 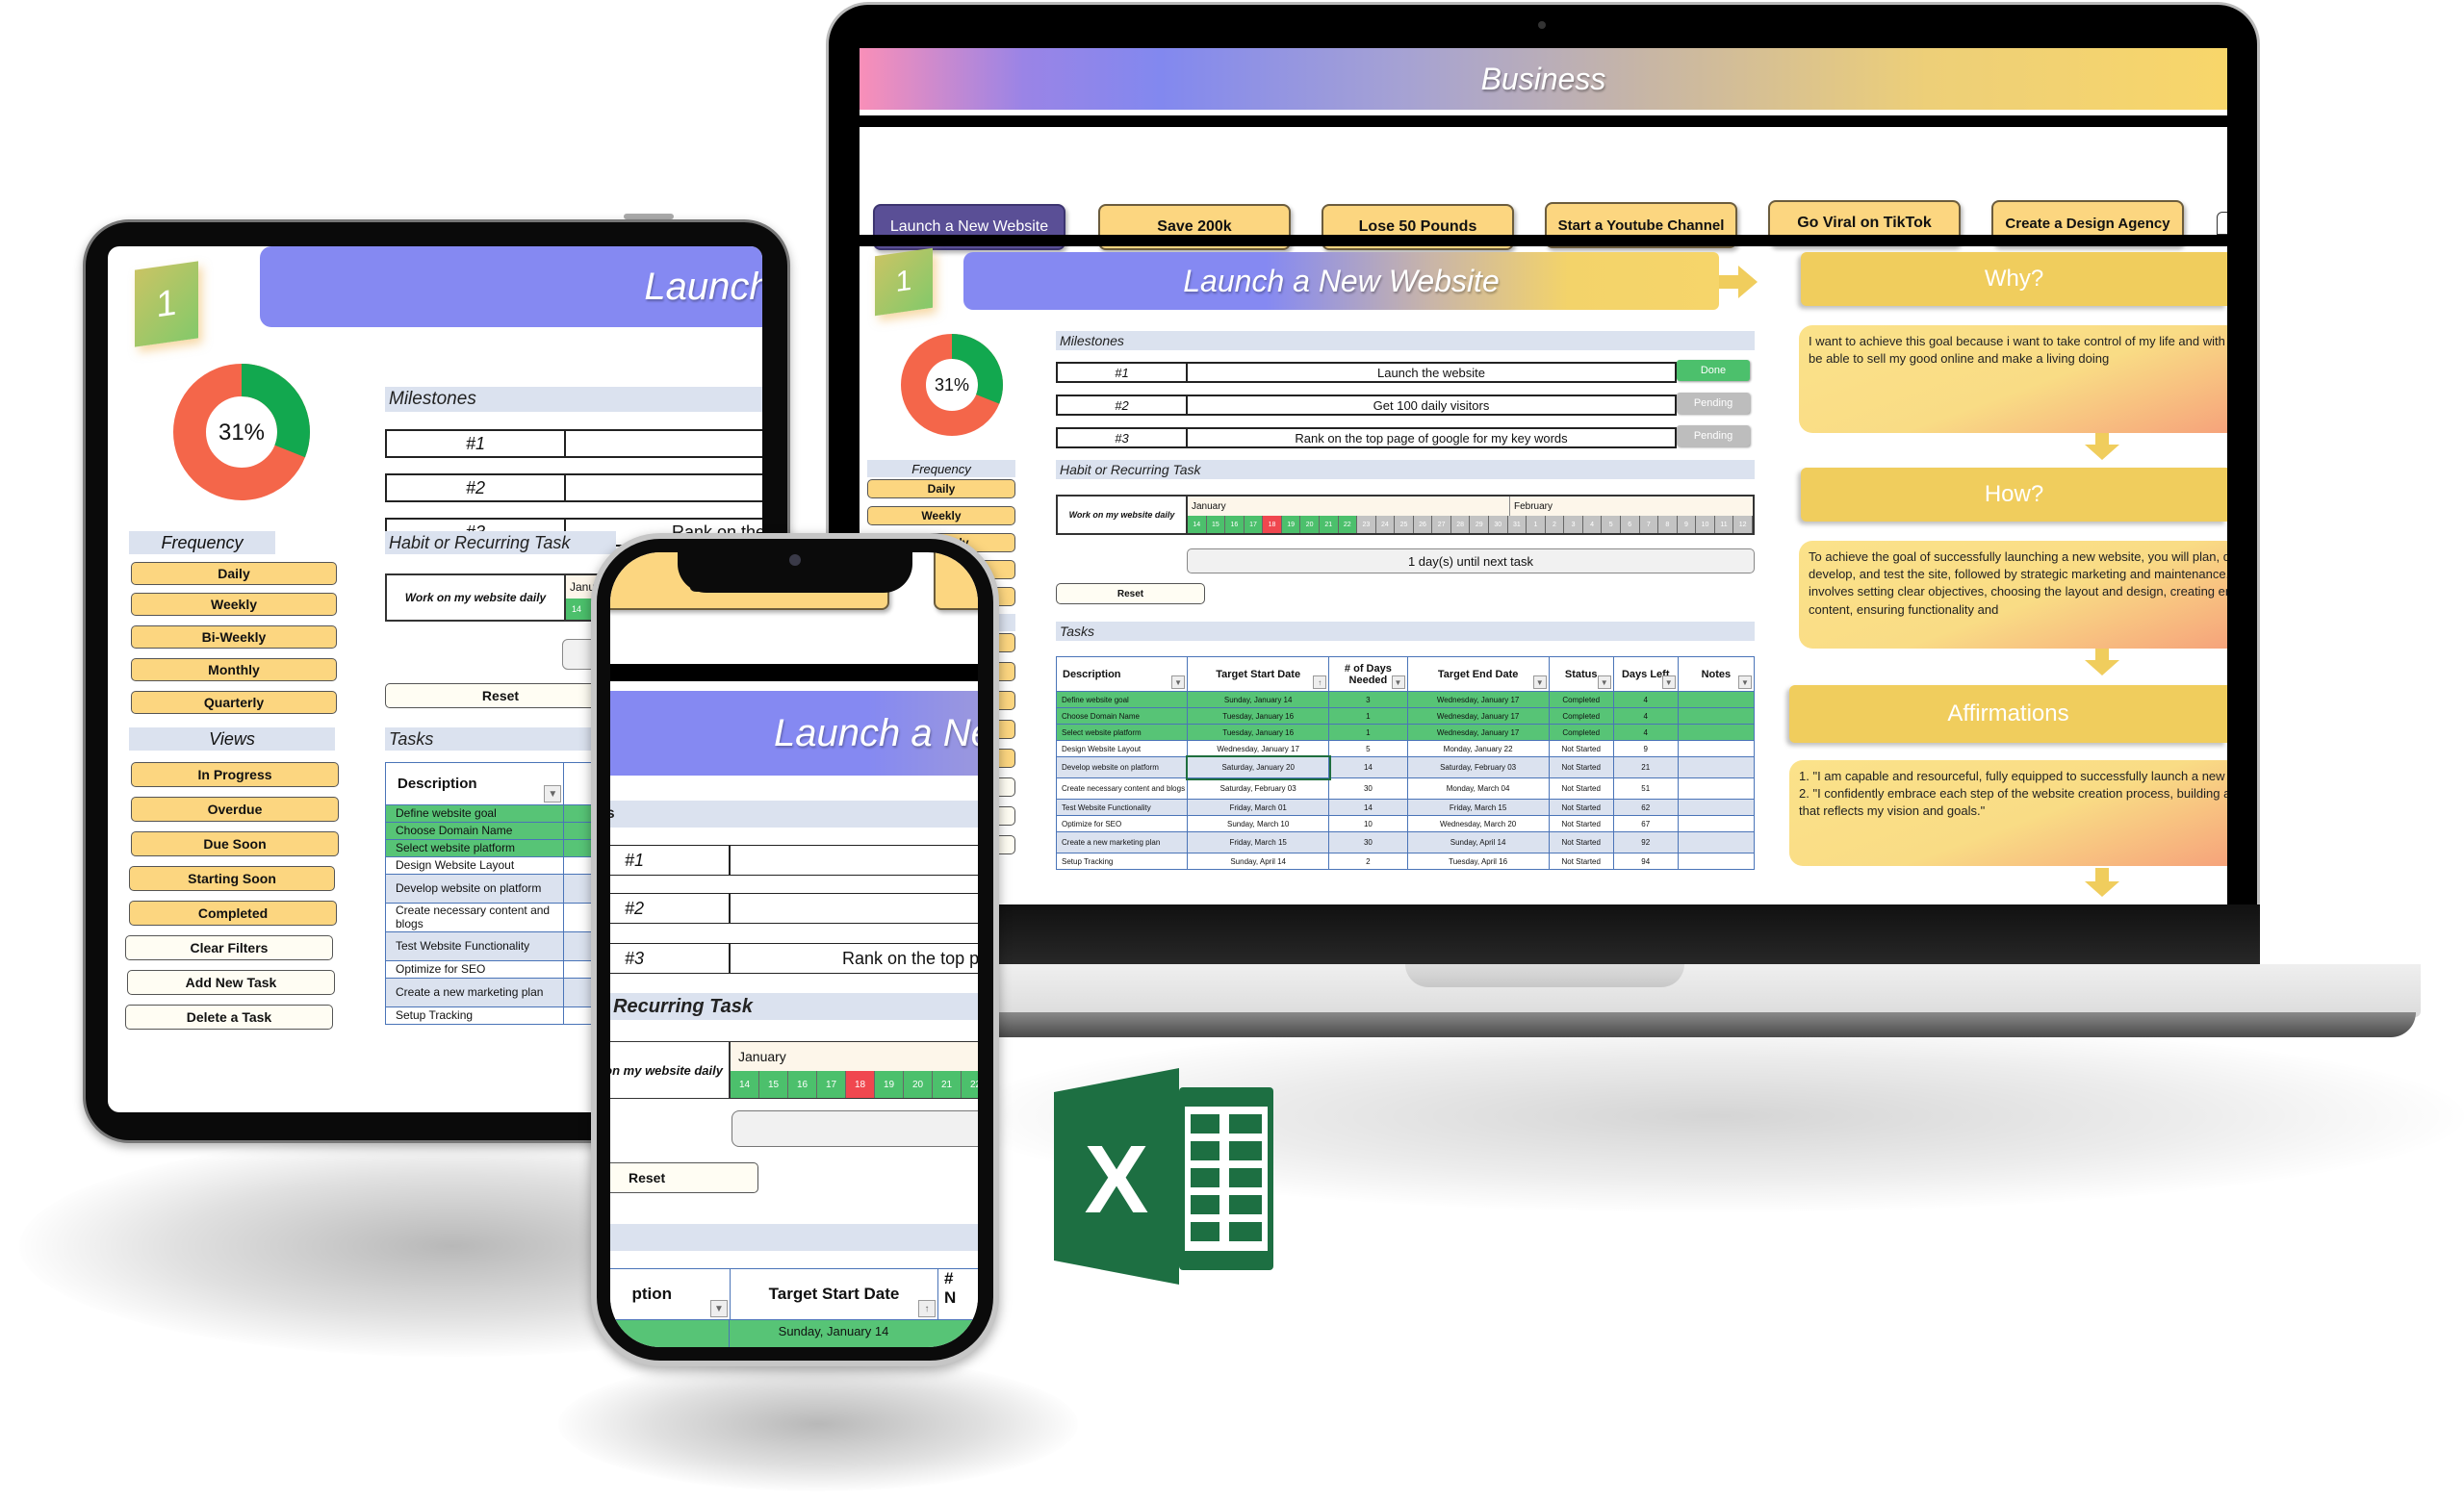 I want to click on task-end-date: Tuesday, April 16, so click(x=1478, y=861).